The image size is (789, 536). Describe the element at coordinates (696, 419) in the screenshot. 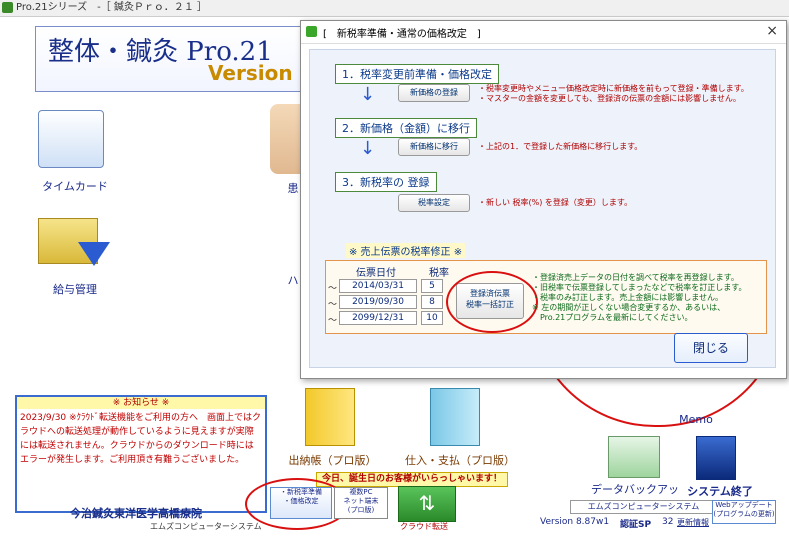

I see `memo-label: Memo` at that location.